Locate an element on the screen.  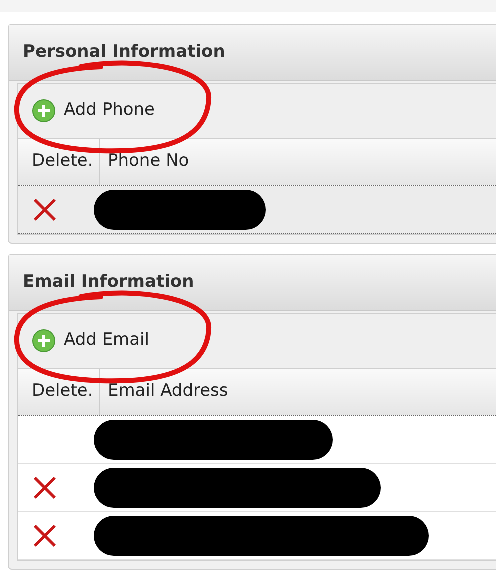
section-title: Email Information is located at coordinates (108, 282).